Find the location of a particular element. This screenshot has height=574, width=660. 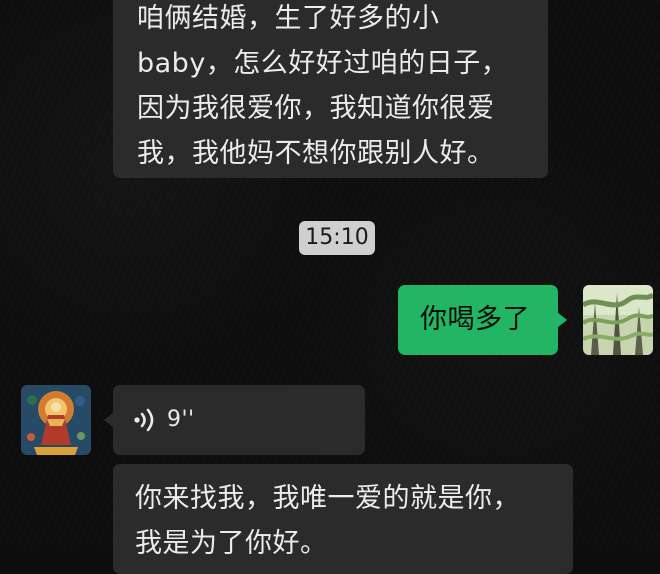

buddha-painting-avatar-image is located at coordinates (56, 420).